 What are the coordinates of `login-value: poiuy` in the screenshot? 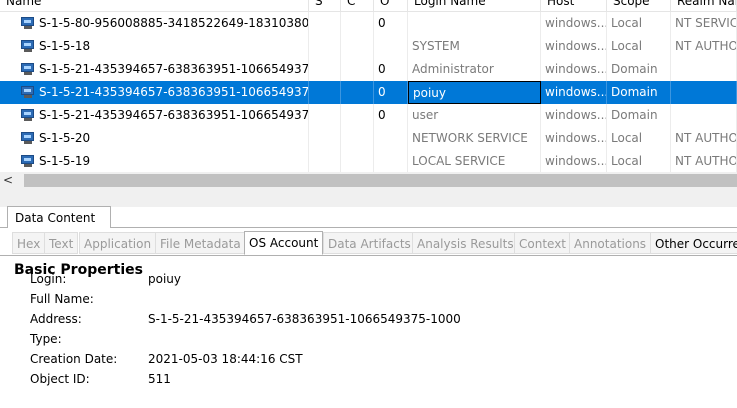 It's located at (164, 279).